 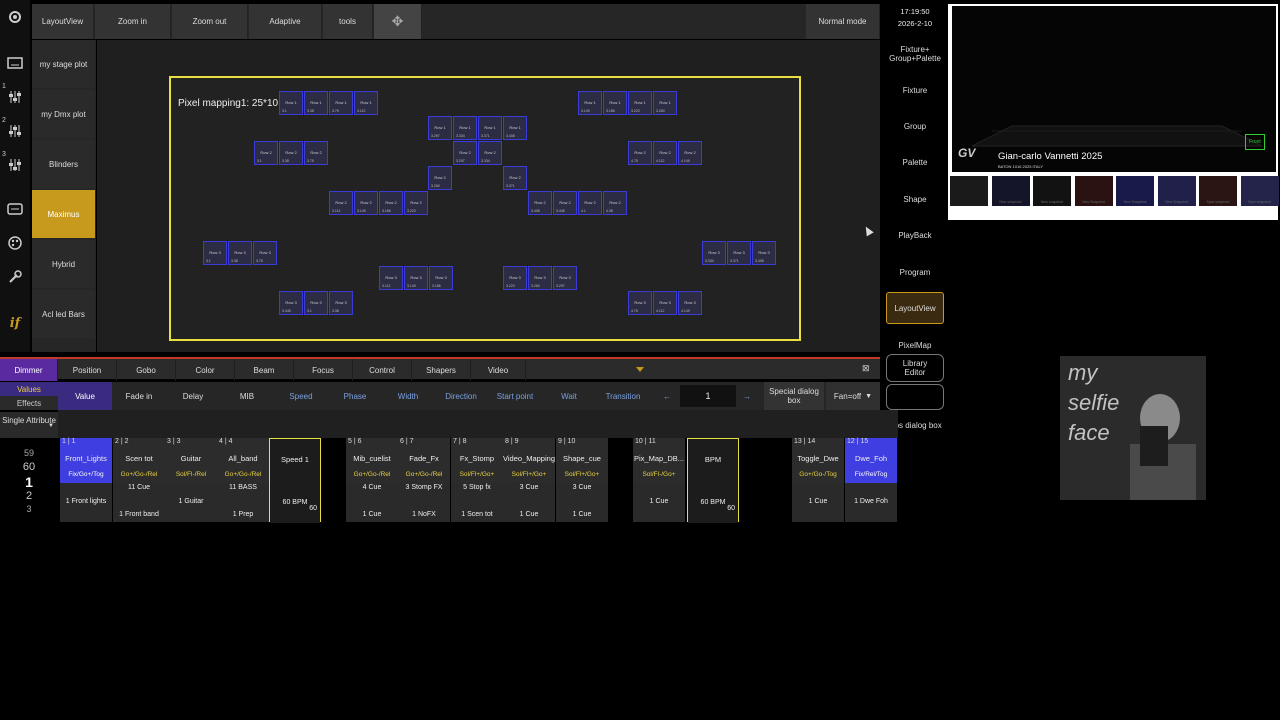 I want to click on fixture-cell: Row 3 3.334, so click(x=714, y=253).